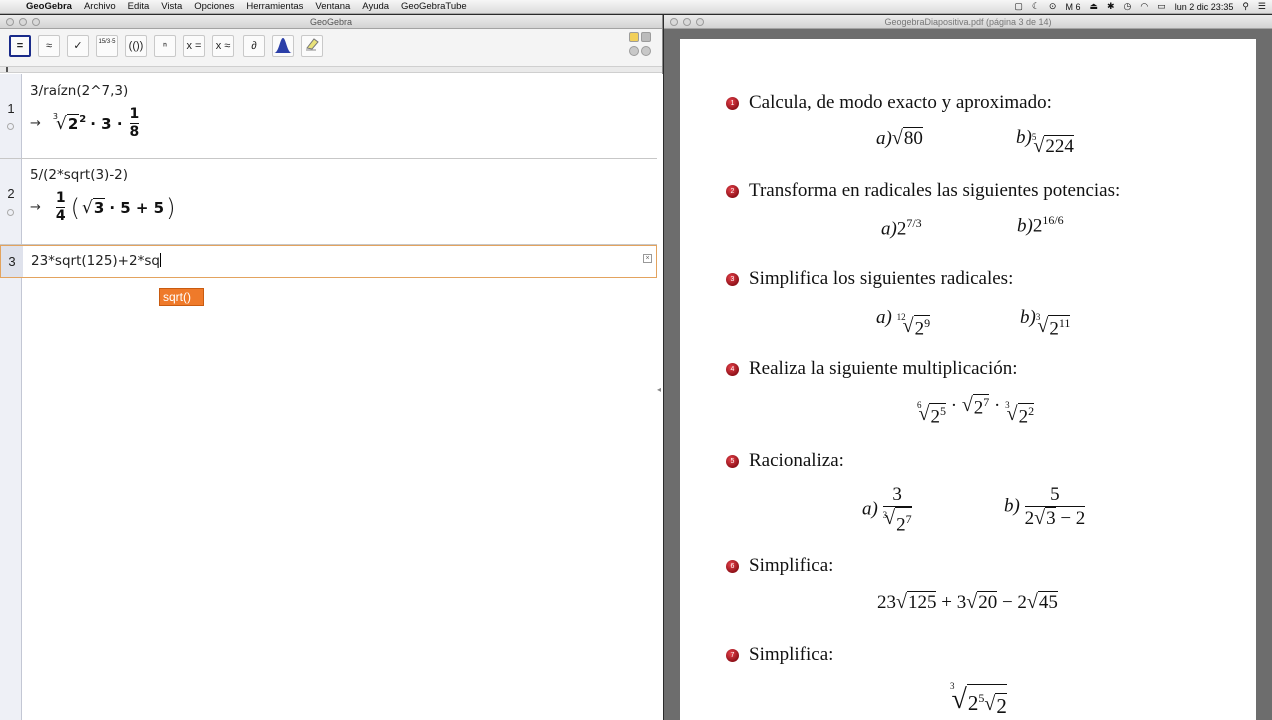 The width and height of the screenshot is (1272, 720). Describe the element at coordinates (732, 566) in the screenshot. I see `number-bullet: 6` at that location.